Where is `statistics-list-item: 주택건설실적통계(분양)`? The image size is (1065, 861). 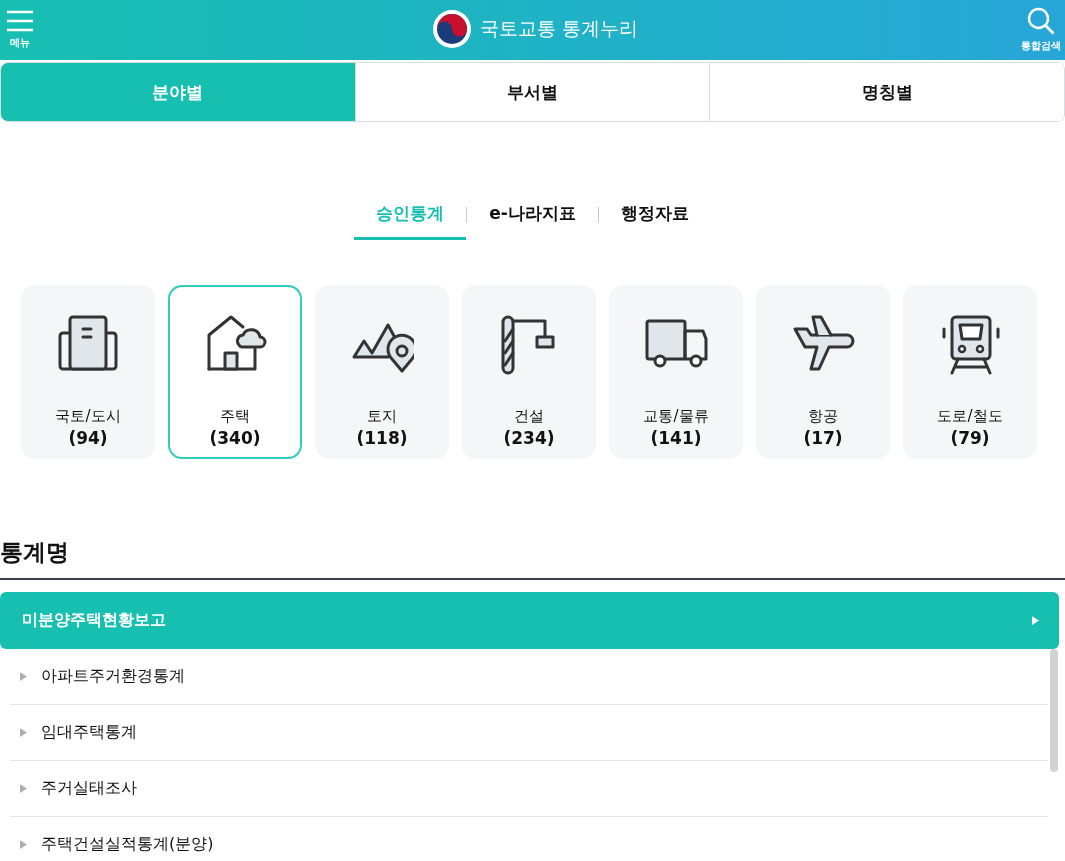
statistics-list-item: 주택건설실적통계(분양) is located at coordinates (529, 839).